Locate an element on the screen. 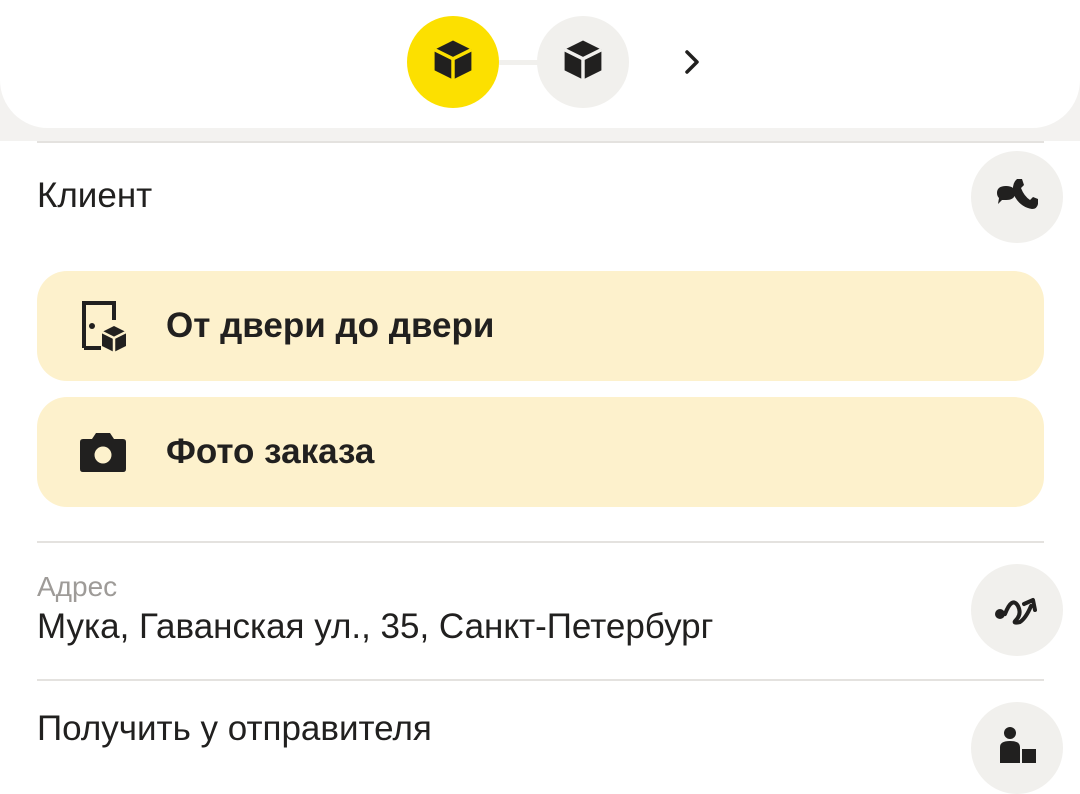 The height and width of the screenshot is (794, 1080). door-package-icon is located at coordinates (103, 326).